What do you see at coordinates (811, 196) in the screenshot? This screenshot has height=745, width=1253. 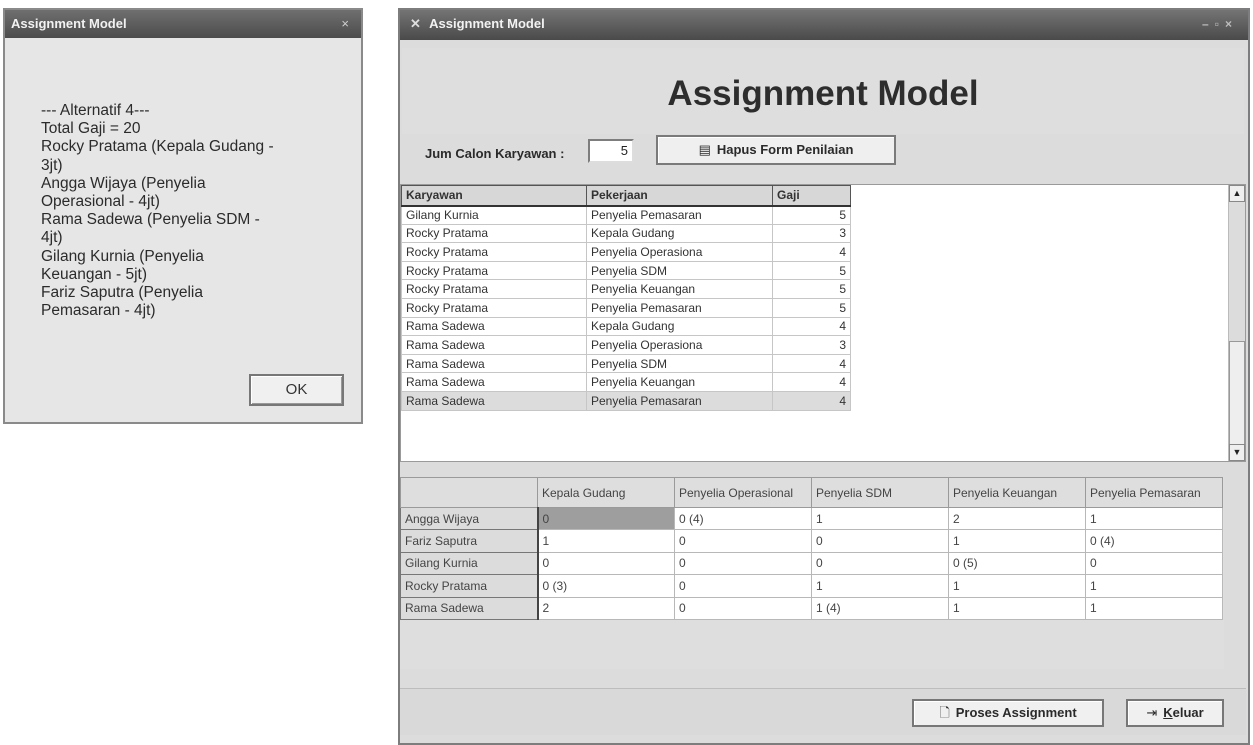 I see `column-header-gaji: Gaji` at bounding box center [811, 196].